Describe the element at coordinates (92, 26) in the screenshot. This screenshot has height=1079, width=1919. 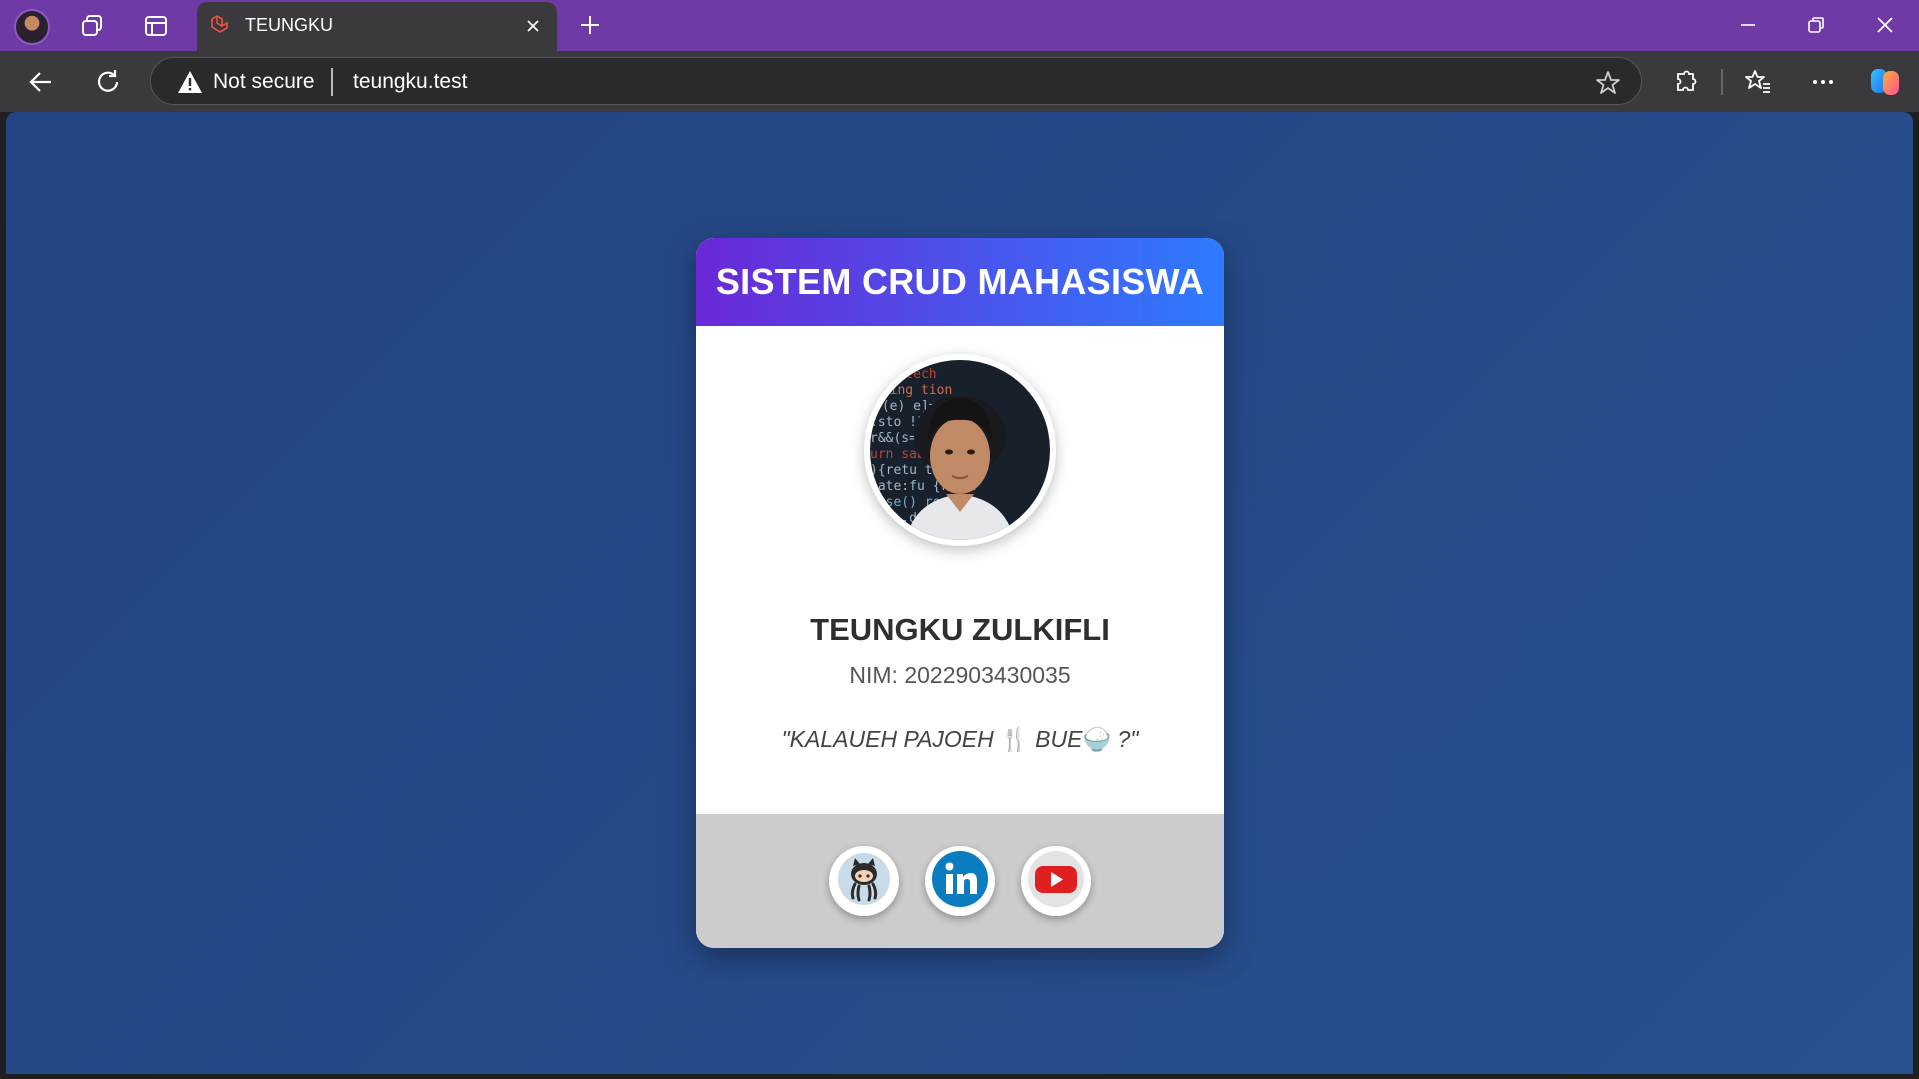
I see `workspaces-icon` at that location.